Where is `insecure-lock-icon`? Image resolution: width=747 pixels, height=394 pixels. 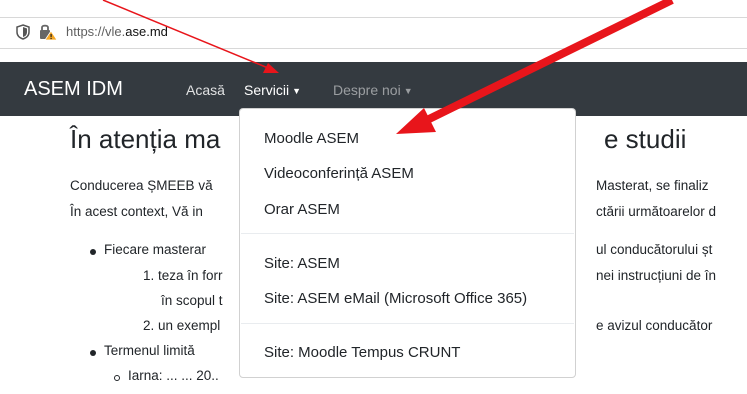 insecure-lock-icon is located at coordinates (48, 32).